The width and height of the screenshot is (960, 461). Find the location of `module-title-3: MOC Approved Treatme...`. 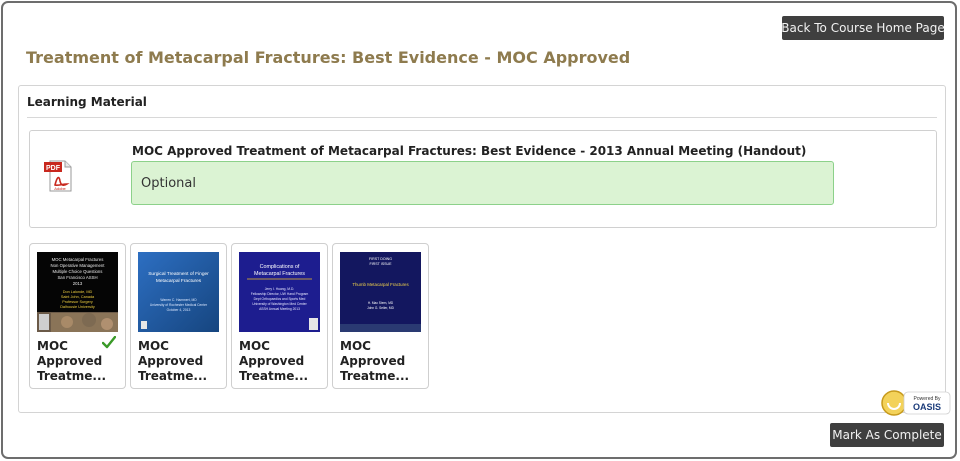

module-title-3: MOC Approved Treatme... is located at coordinates (281, 361).